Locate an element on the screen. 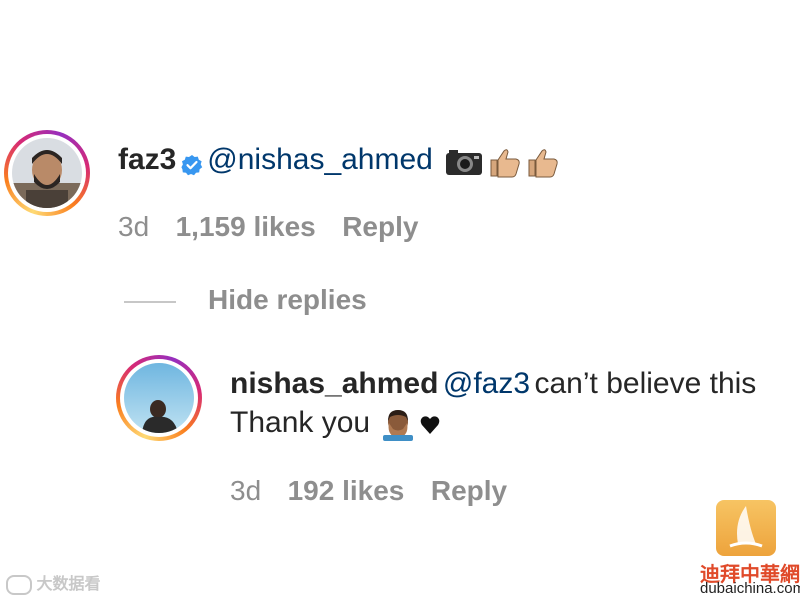 The height and width of the screenshot is (600, 800). reply-text-line2: Thank you is located at coordinates (300, 422).